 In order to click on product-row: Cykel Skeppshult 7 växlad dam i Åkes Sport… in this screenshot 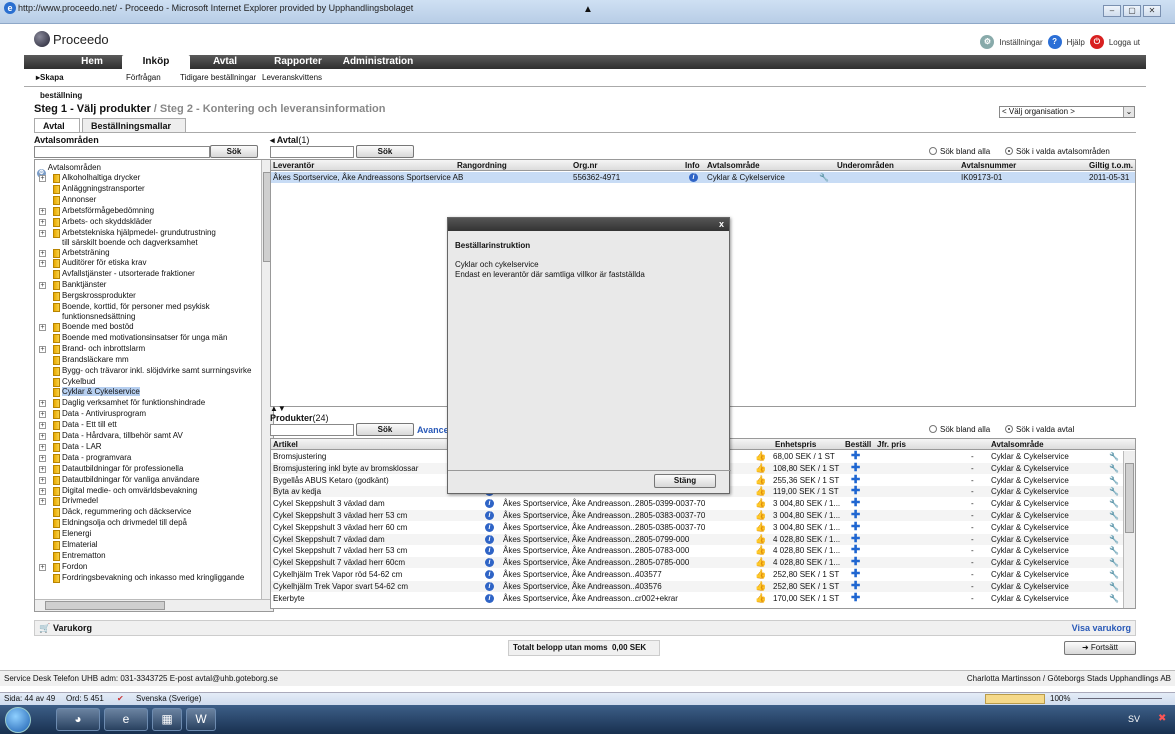, I will do `click(697, 539)`.